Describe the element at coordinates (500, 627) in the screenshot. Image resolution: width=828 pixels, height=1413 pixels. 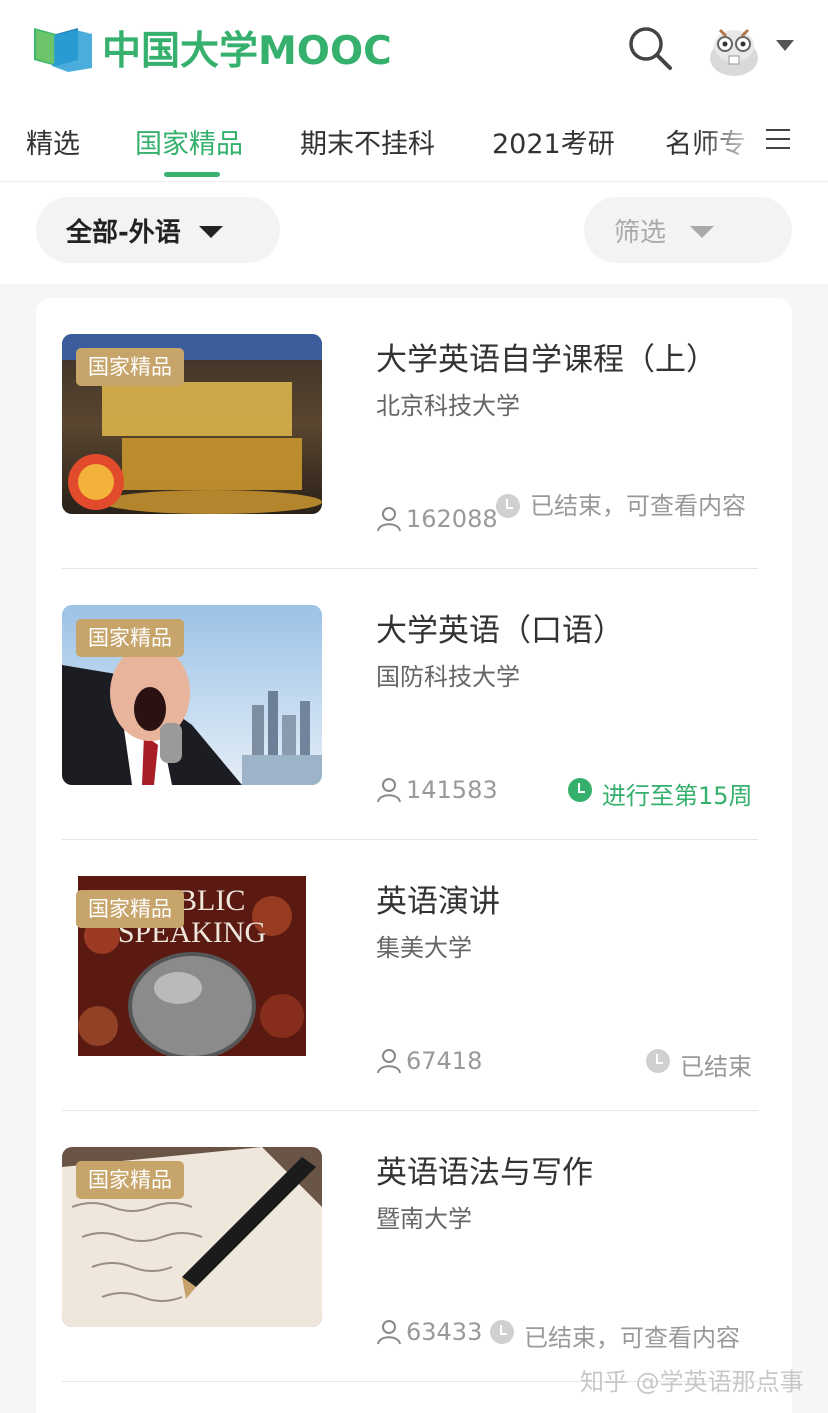
I see `course-title: 大学英语（口语）` at that location.